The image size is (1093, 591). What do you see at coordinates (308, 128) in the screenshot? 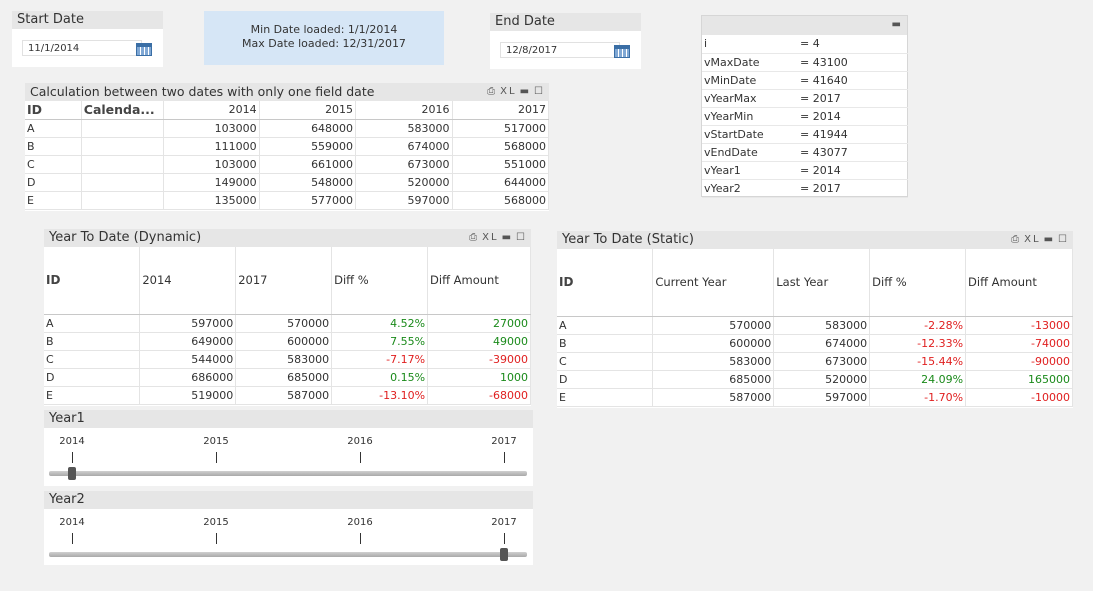
I see `table-cell: 648000` at bounding box center [308, 128].